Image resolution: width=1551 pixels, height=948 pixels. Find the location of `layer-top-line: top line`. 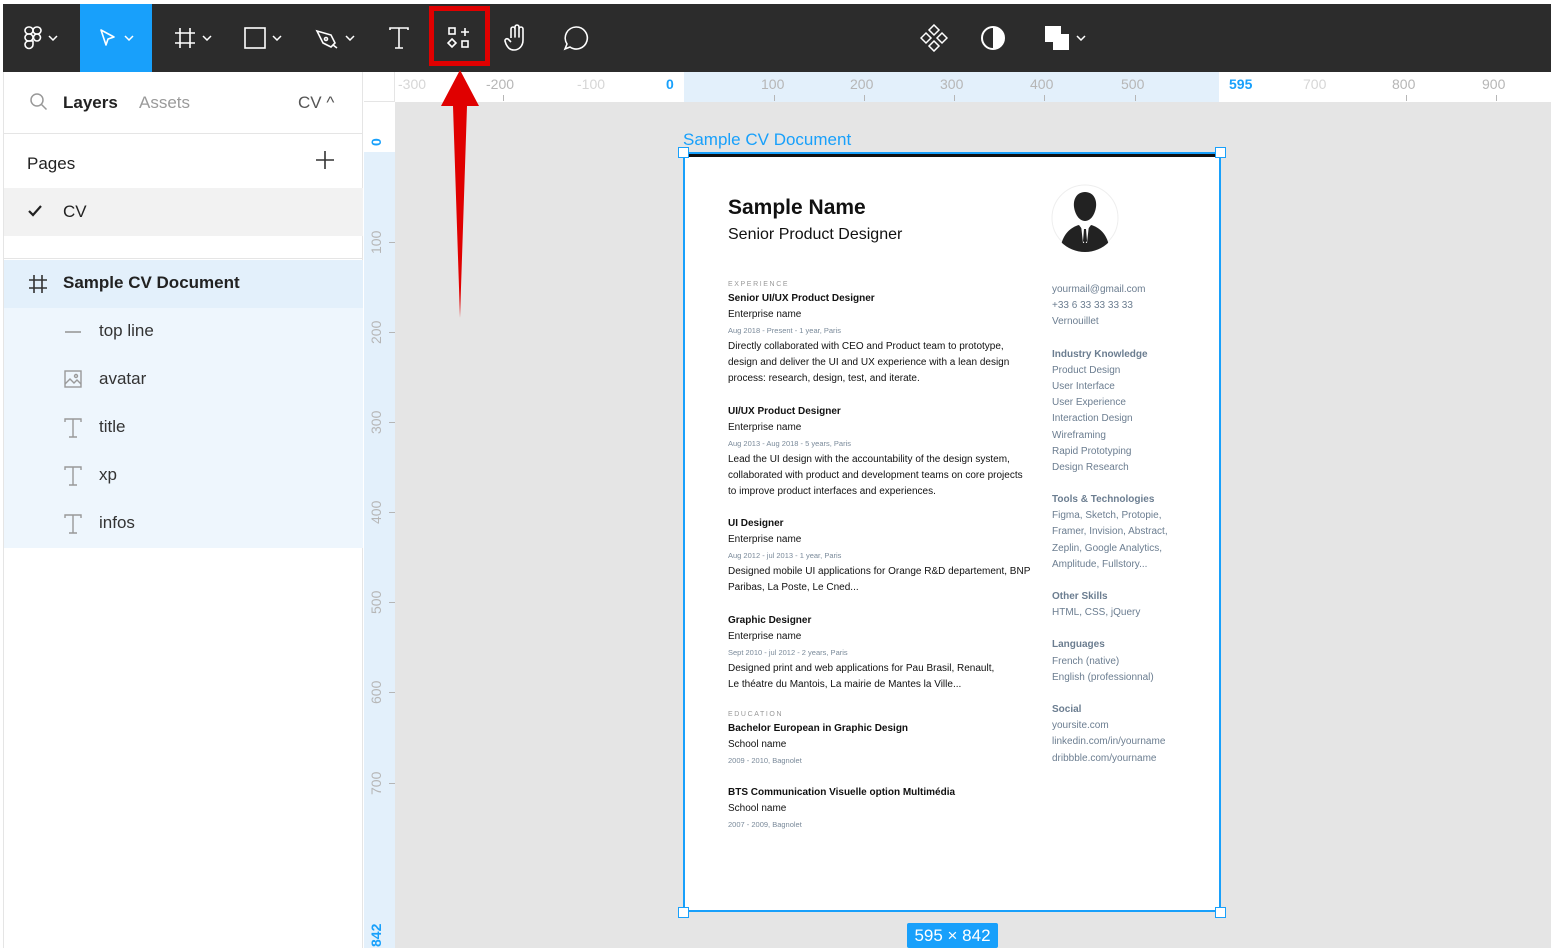

layer-top-line: top line is located at coordinates (183, 332).